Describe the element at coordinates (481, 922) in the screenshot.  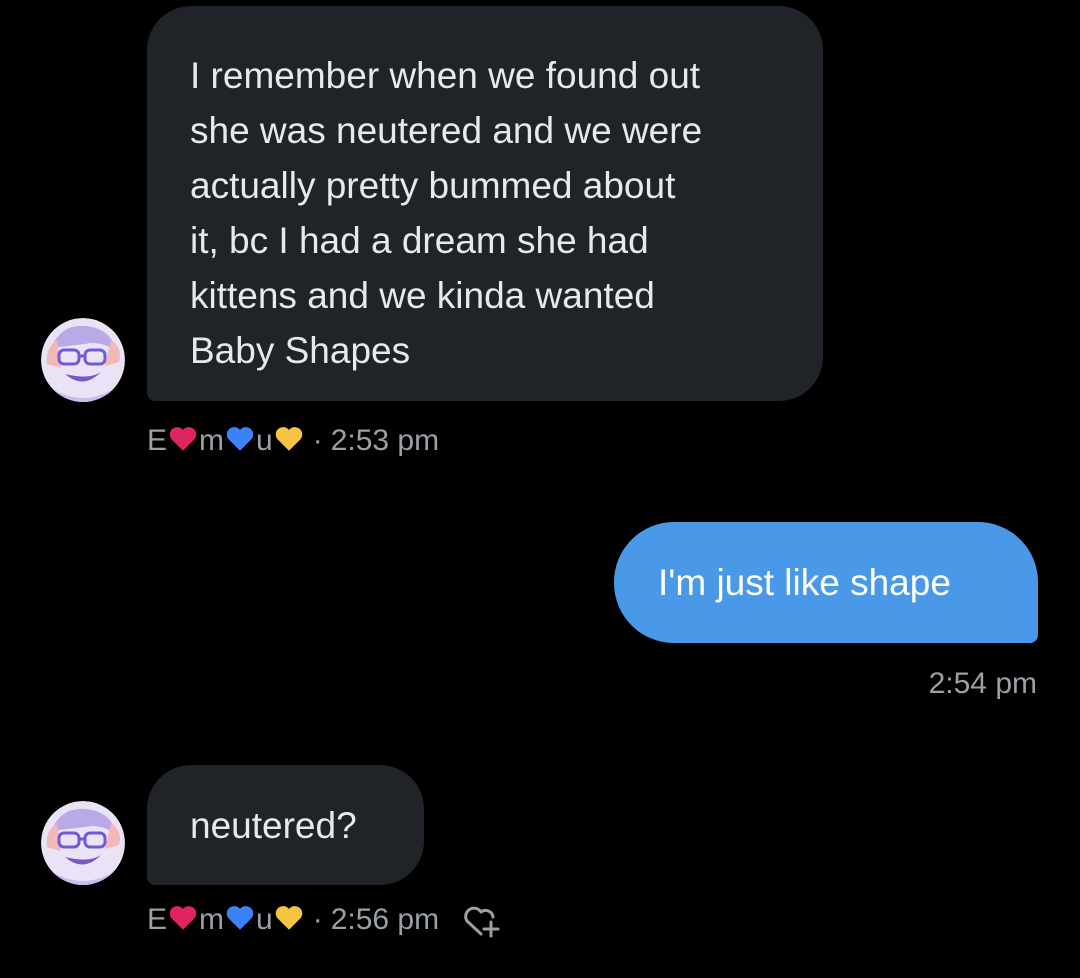
I see `heart-plus-icon` at that location.